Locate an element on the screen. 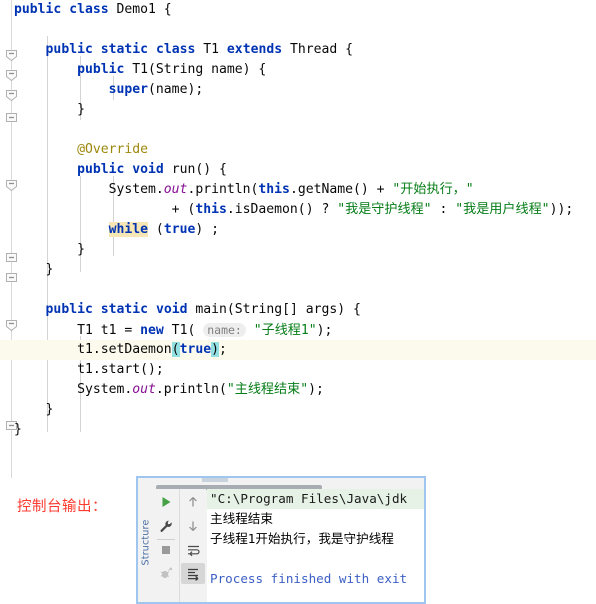  code-token: this is located at coordinates (211, 209).